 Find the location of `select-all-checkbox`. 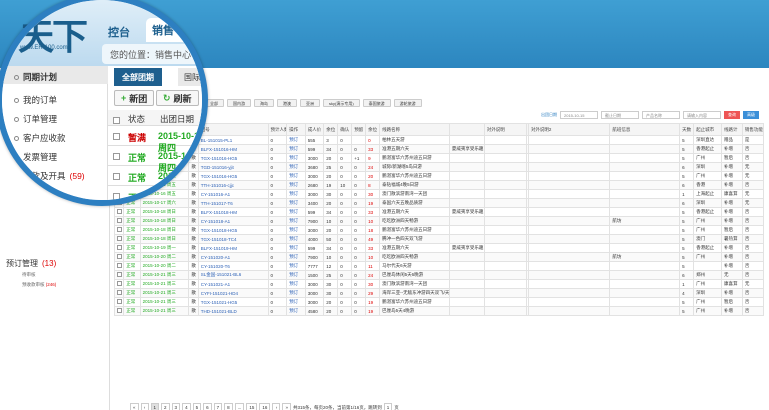

select-all-checkbox is located at coordinates (116, 120).